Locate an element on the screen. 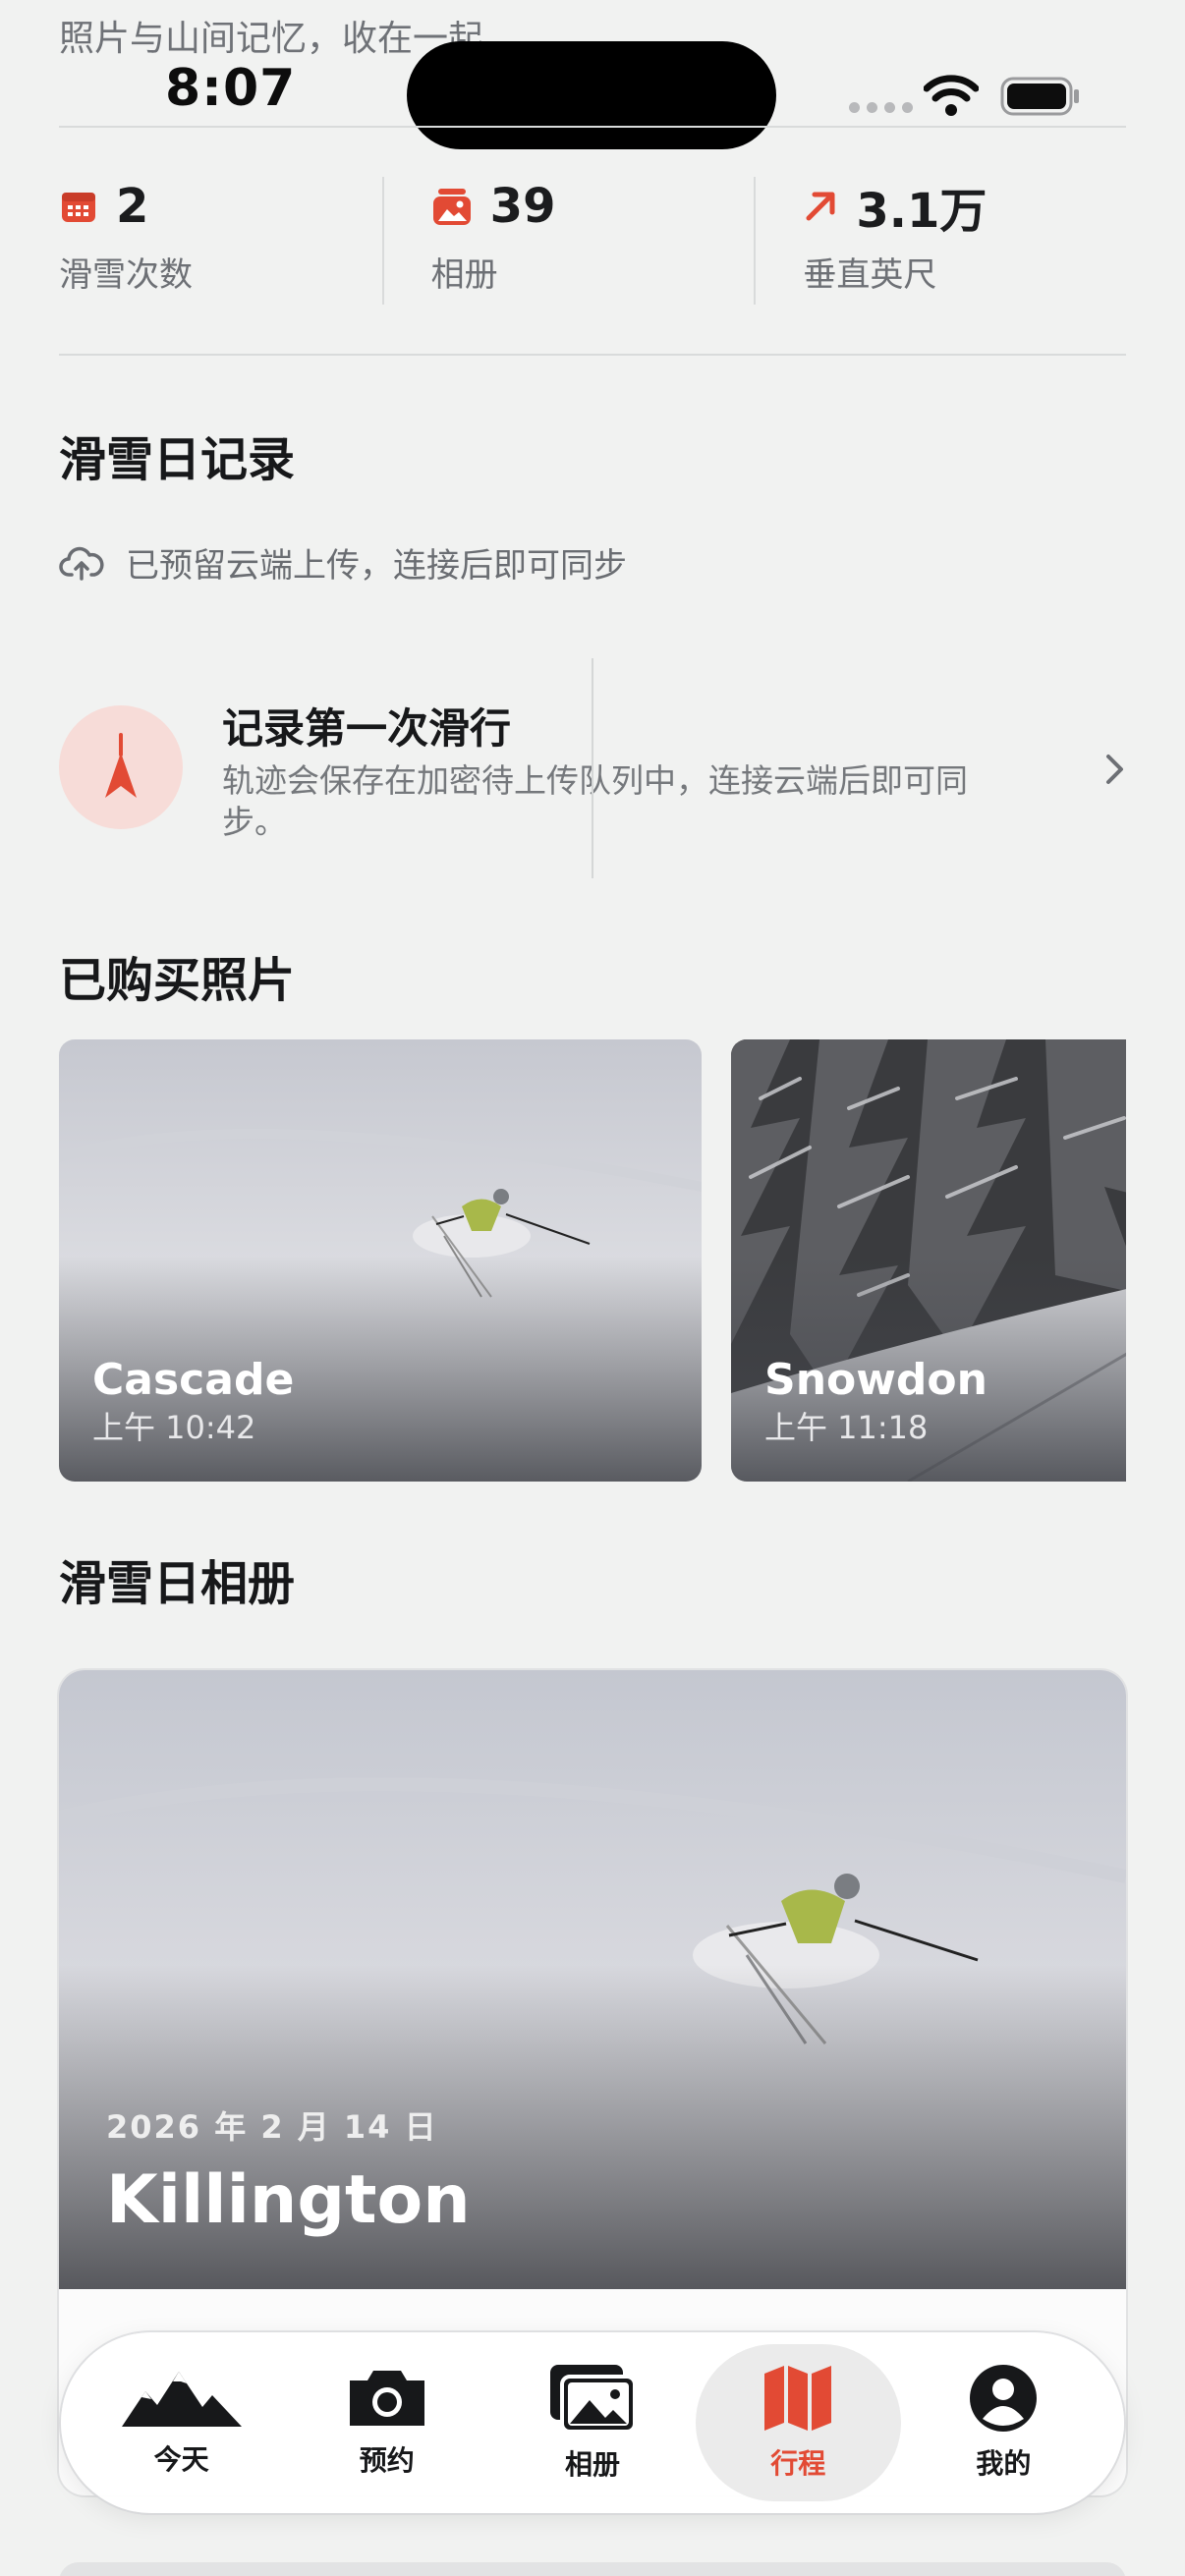  map-icon is located at coordinates (798, 2398).